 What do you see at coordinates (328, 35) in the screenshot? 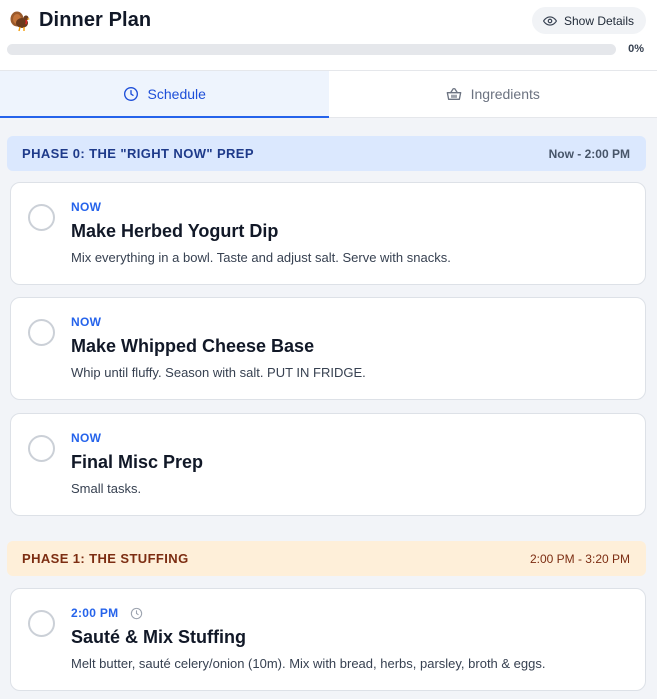
I see `app-header: Dinner Plan Show Details 0%` at bounding box center [328, 35].